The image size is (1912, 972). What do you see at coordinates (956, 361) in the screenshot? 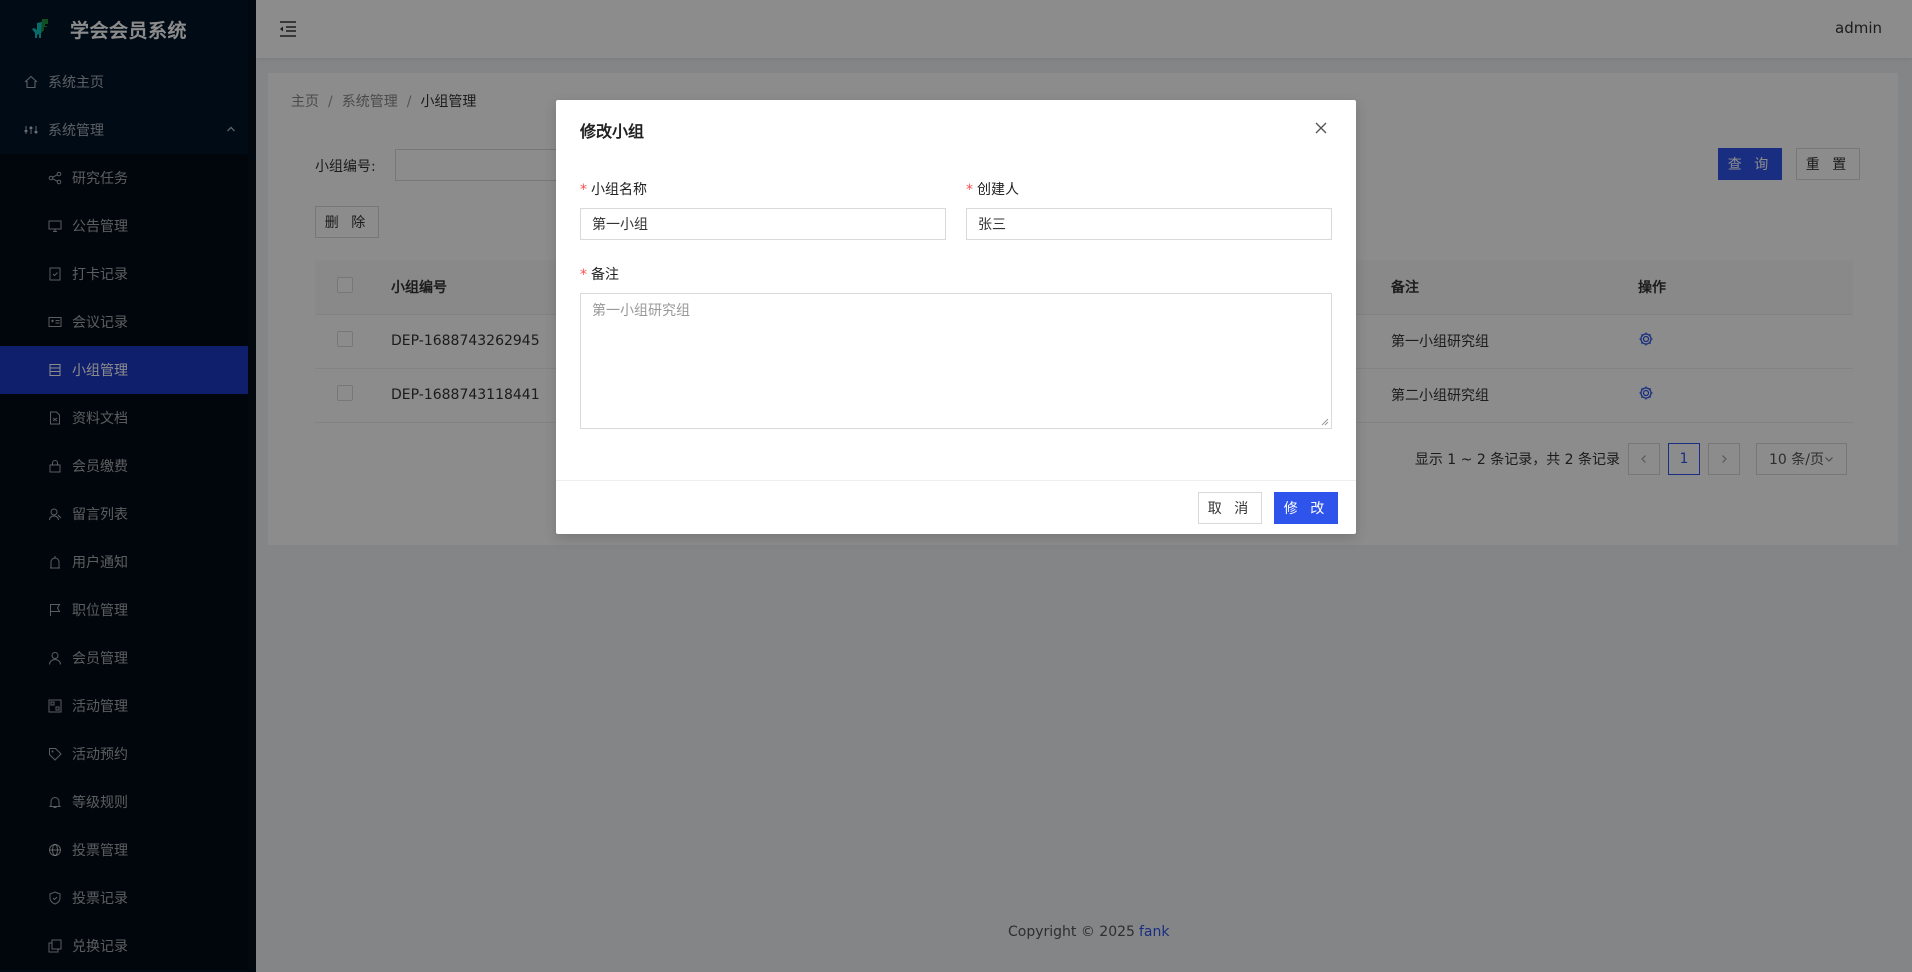
I see `remark-textarea: 第一小组研究组` at bounding box center [956, 361].